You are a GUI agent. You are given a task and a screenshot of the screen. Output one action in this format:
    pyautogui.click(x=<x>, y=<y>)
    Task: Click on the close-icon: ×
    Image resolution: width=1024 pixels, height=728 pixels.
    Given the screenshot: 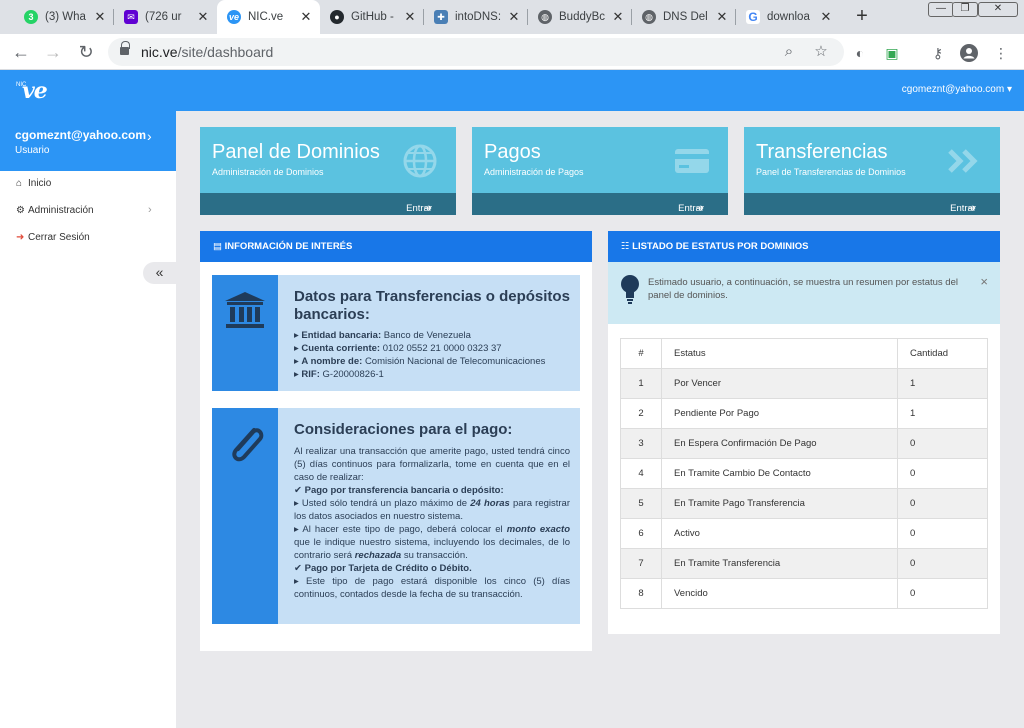 What is the action you would take?
    pyautogui.click(x=984, y=281)
    